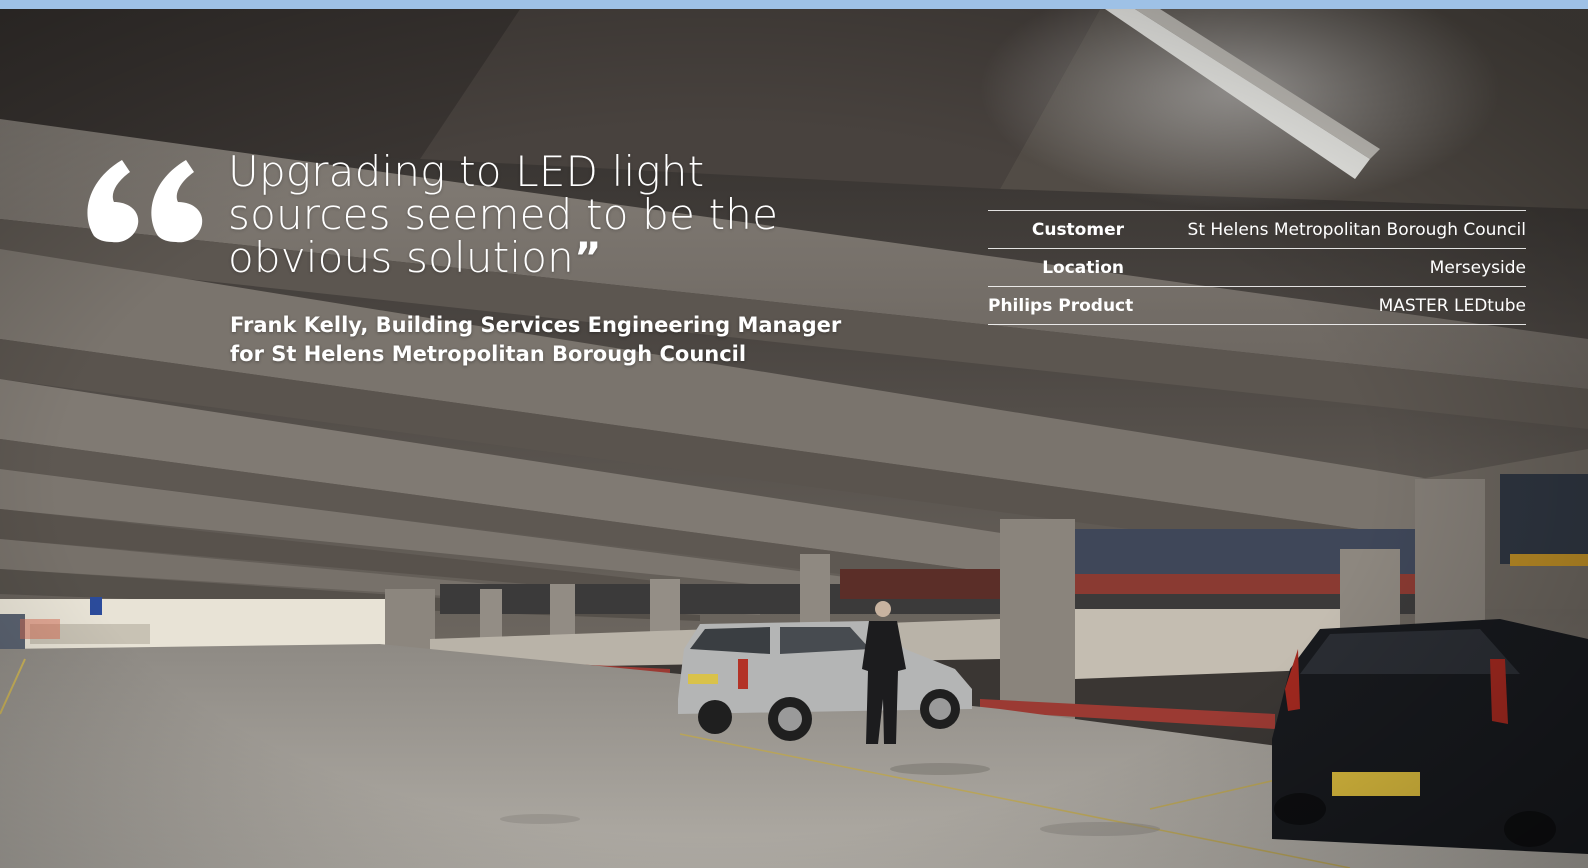 The width and height of the screenshot is (1588, 868). Describe the element at coordinates (1356, 229) in the screenshot. I see `details-value: St Helens Metropolitan Borough Council` at that location.